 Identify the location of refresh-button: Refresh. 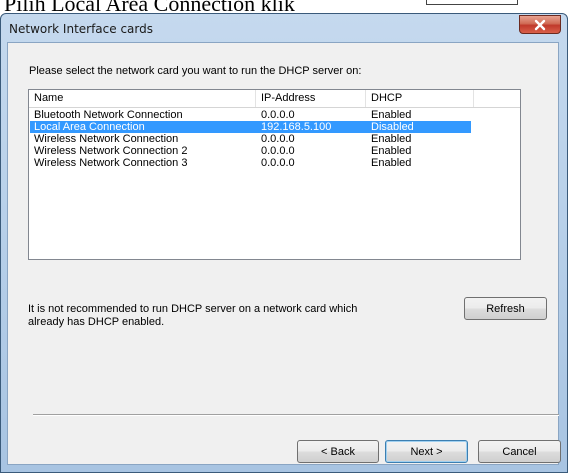
(505, 308).